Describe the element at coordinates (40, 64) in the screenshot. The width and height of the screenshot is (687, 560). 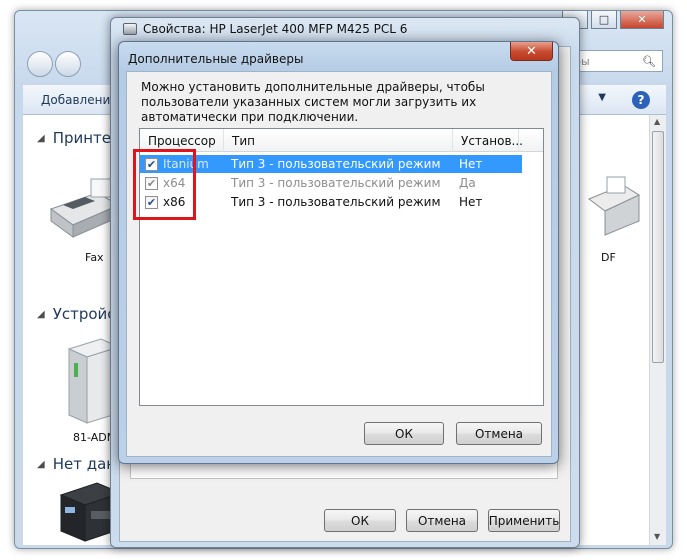
I see `back-button` at that location.